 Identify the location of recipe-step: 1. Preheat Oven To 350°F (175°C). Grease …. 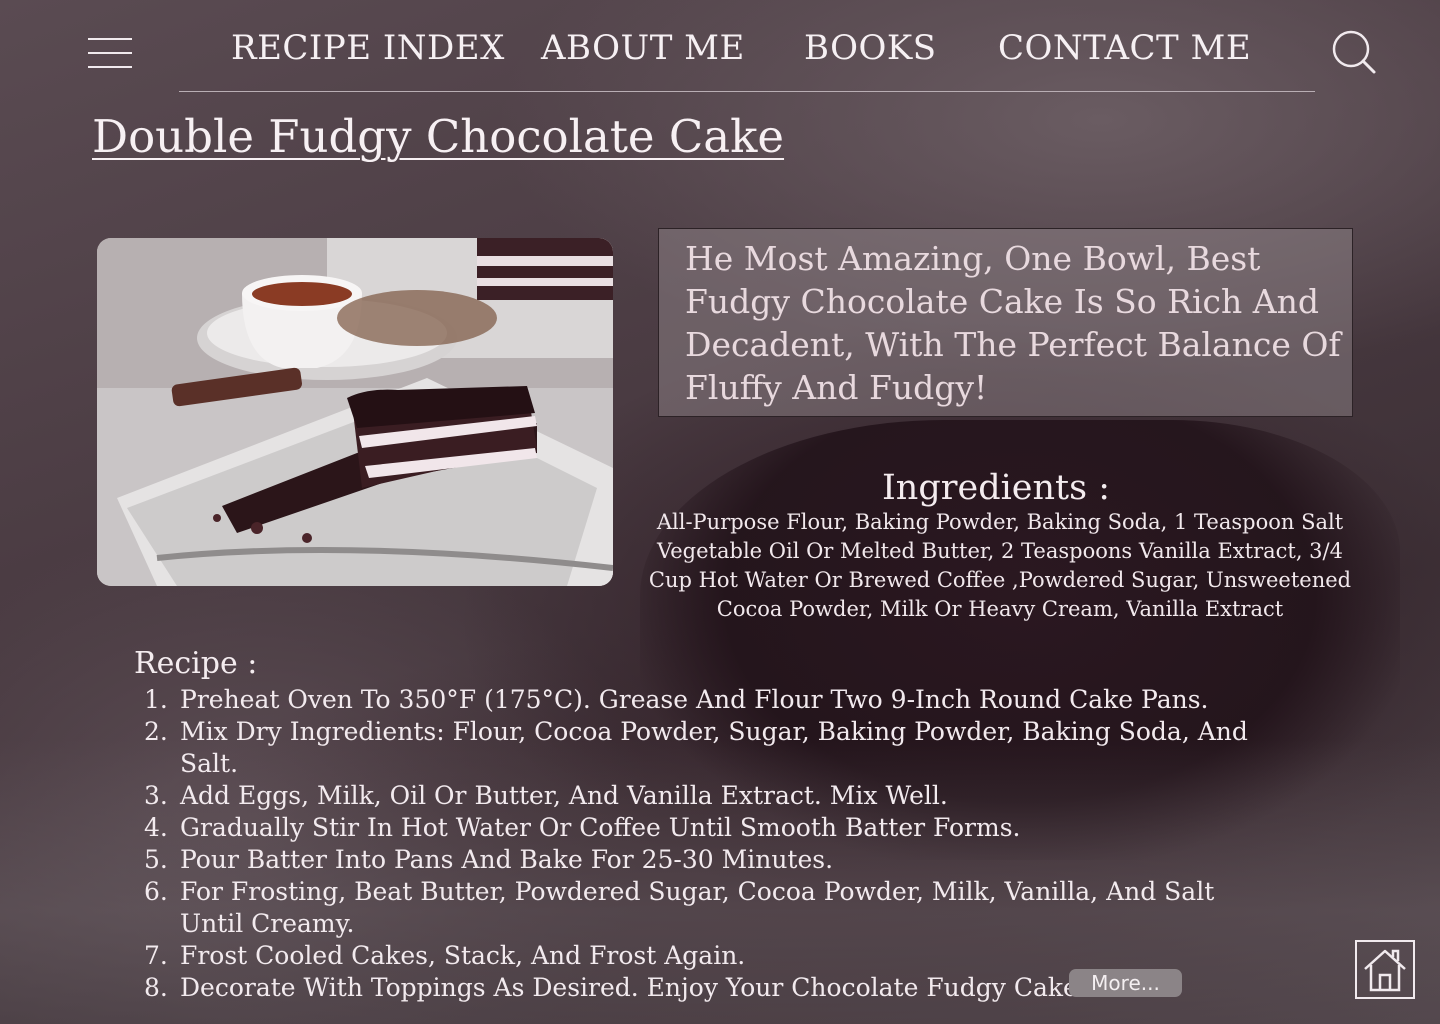
(676, 699).